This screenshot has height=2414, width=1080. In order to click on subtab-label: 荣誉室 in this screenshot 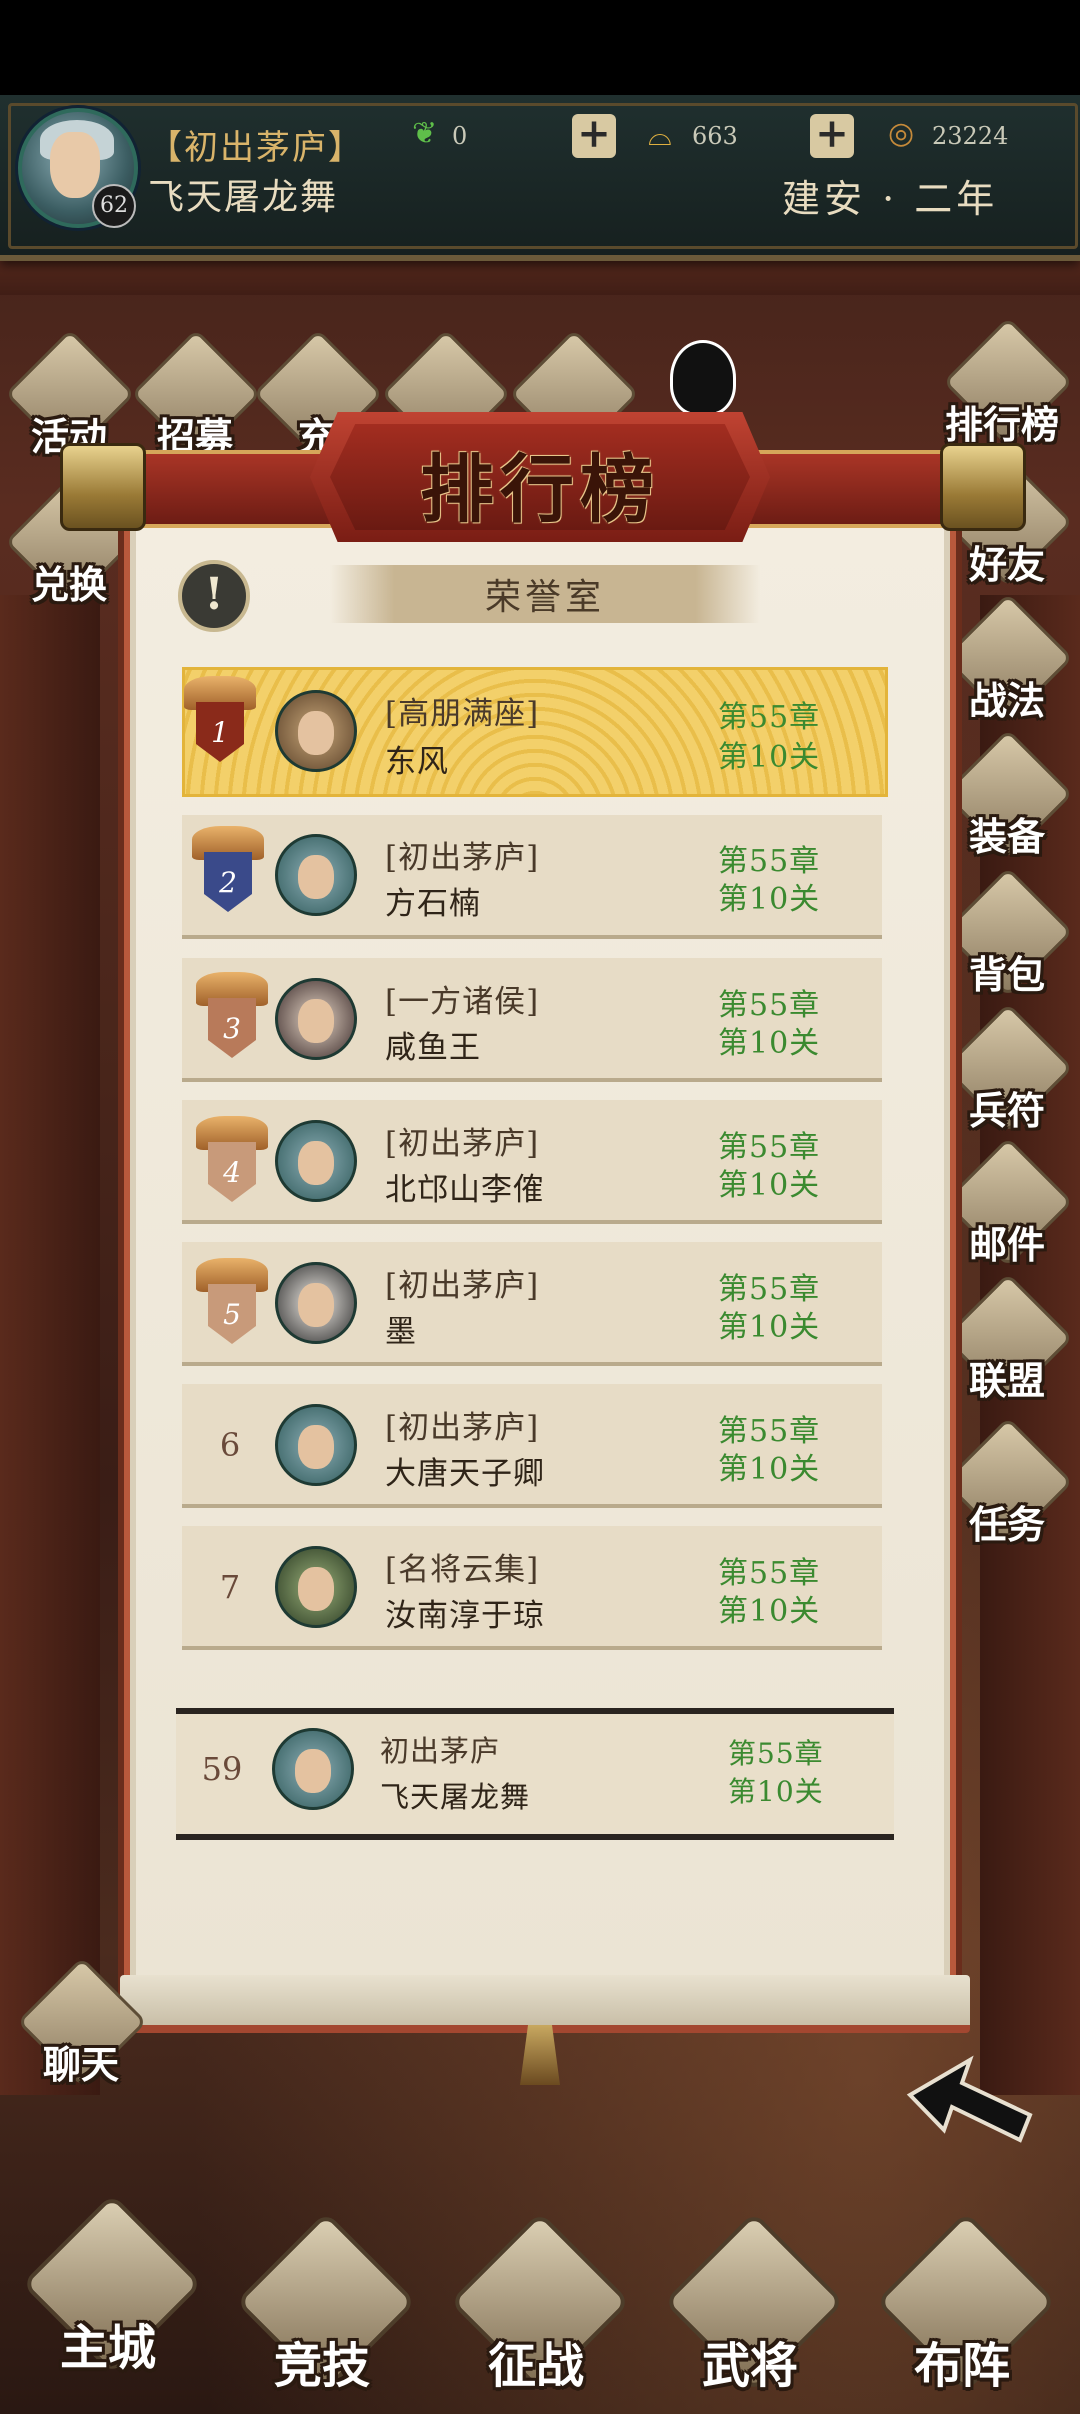, I will do `click(544, 597)`.